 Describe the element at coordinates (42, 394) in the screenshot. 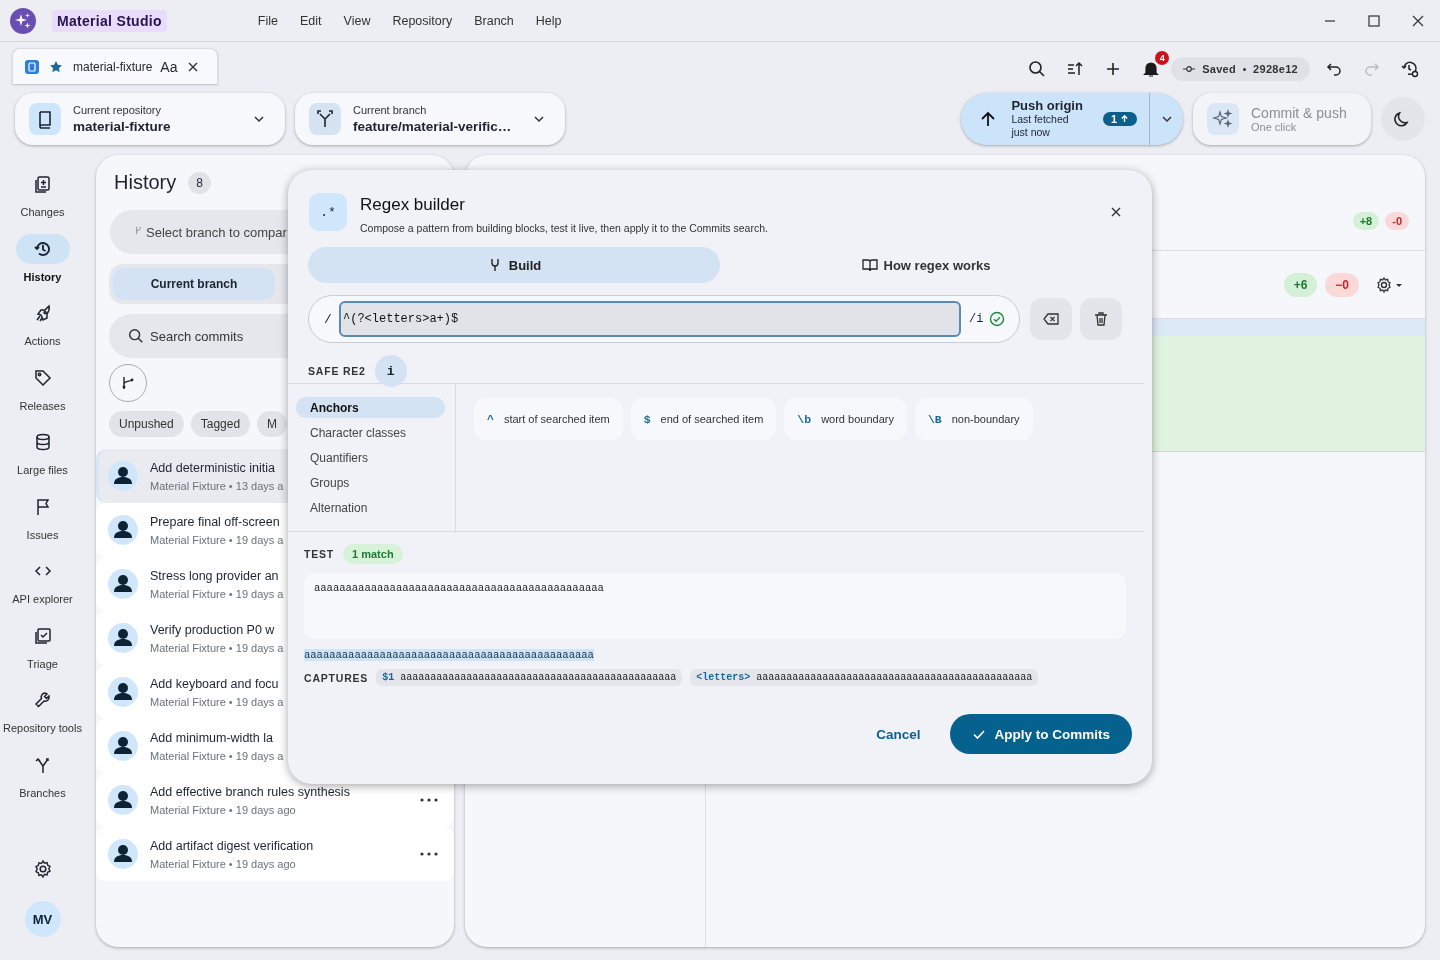

I see `nav-item: Releases` at that location.